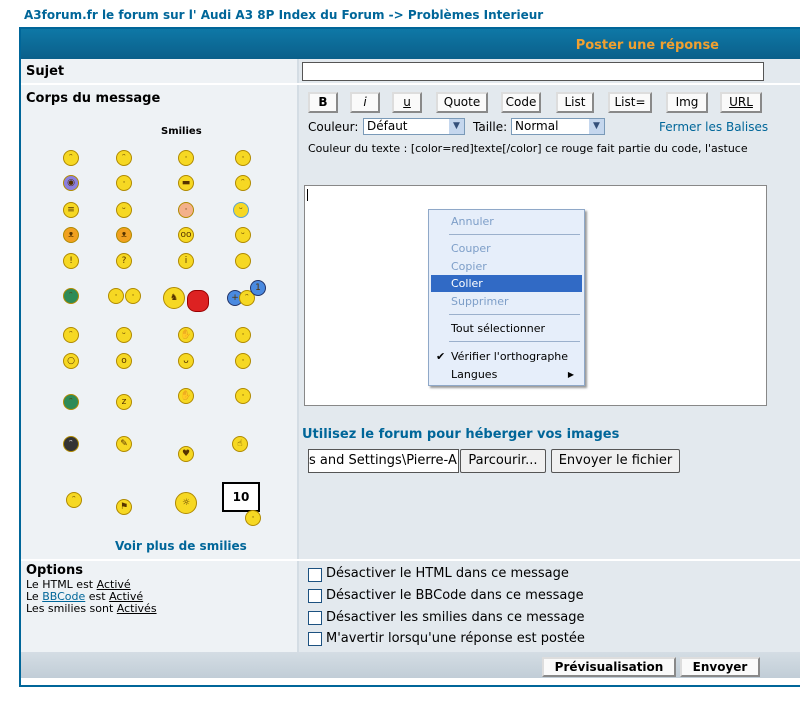  I want to click on notify-checkbox, so click(315, 639).